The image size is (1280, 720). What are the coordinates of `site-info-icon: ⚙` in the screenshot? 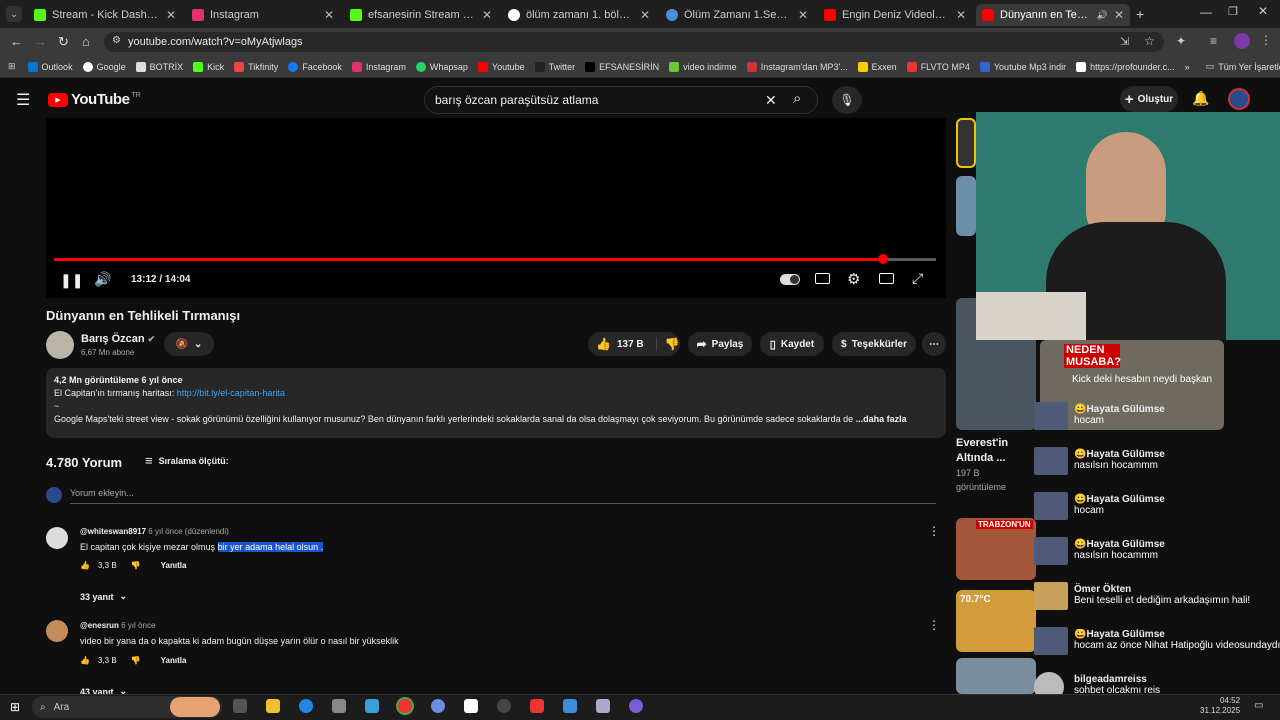 It's located at (116, 40).